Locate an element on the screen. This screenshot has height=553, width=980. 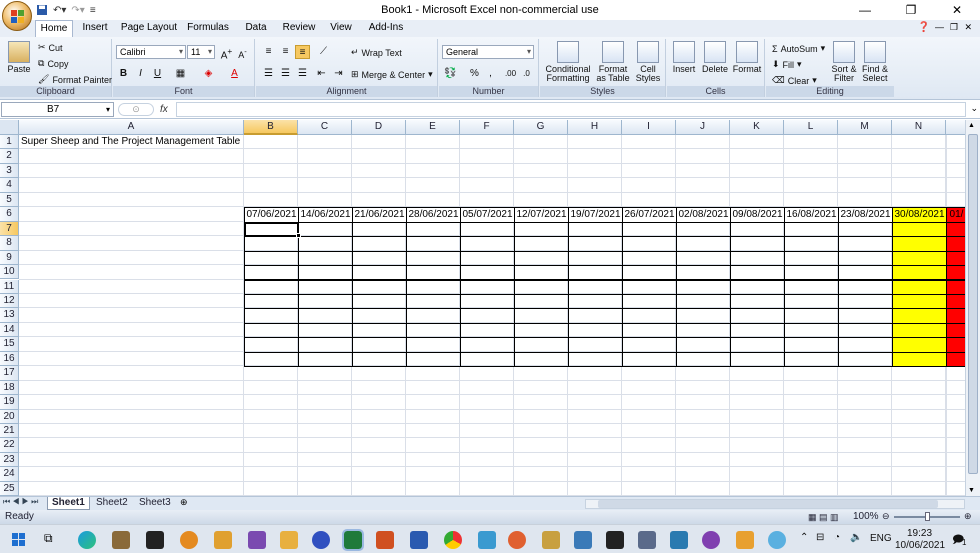
sort-filter-button: Sort & Filter is located at coordinates (844, 62).